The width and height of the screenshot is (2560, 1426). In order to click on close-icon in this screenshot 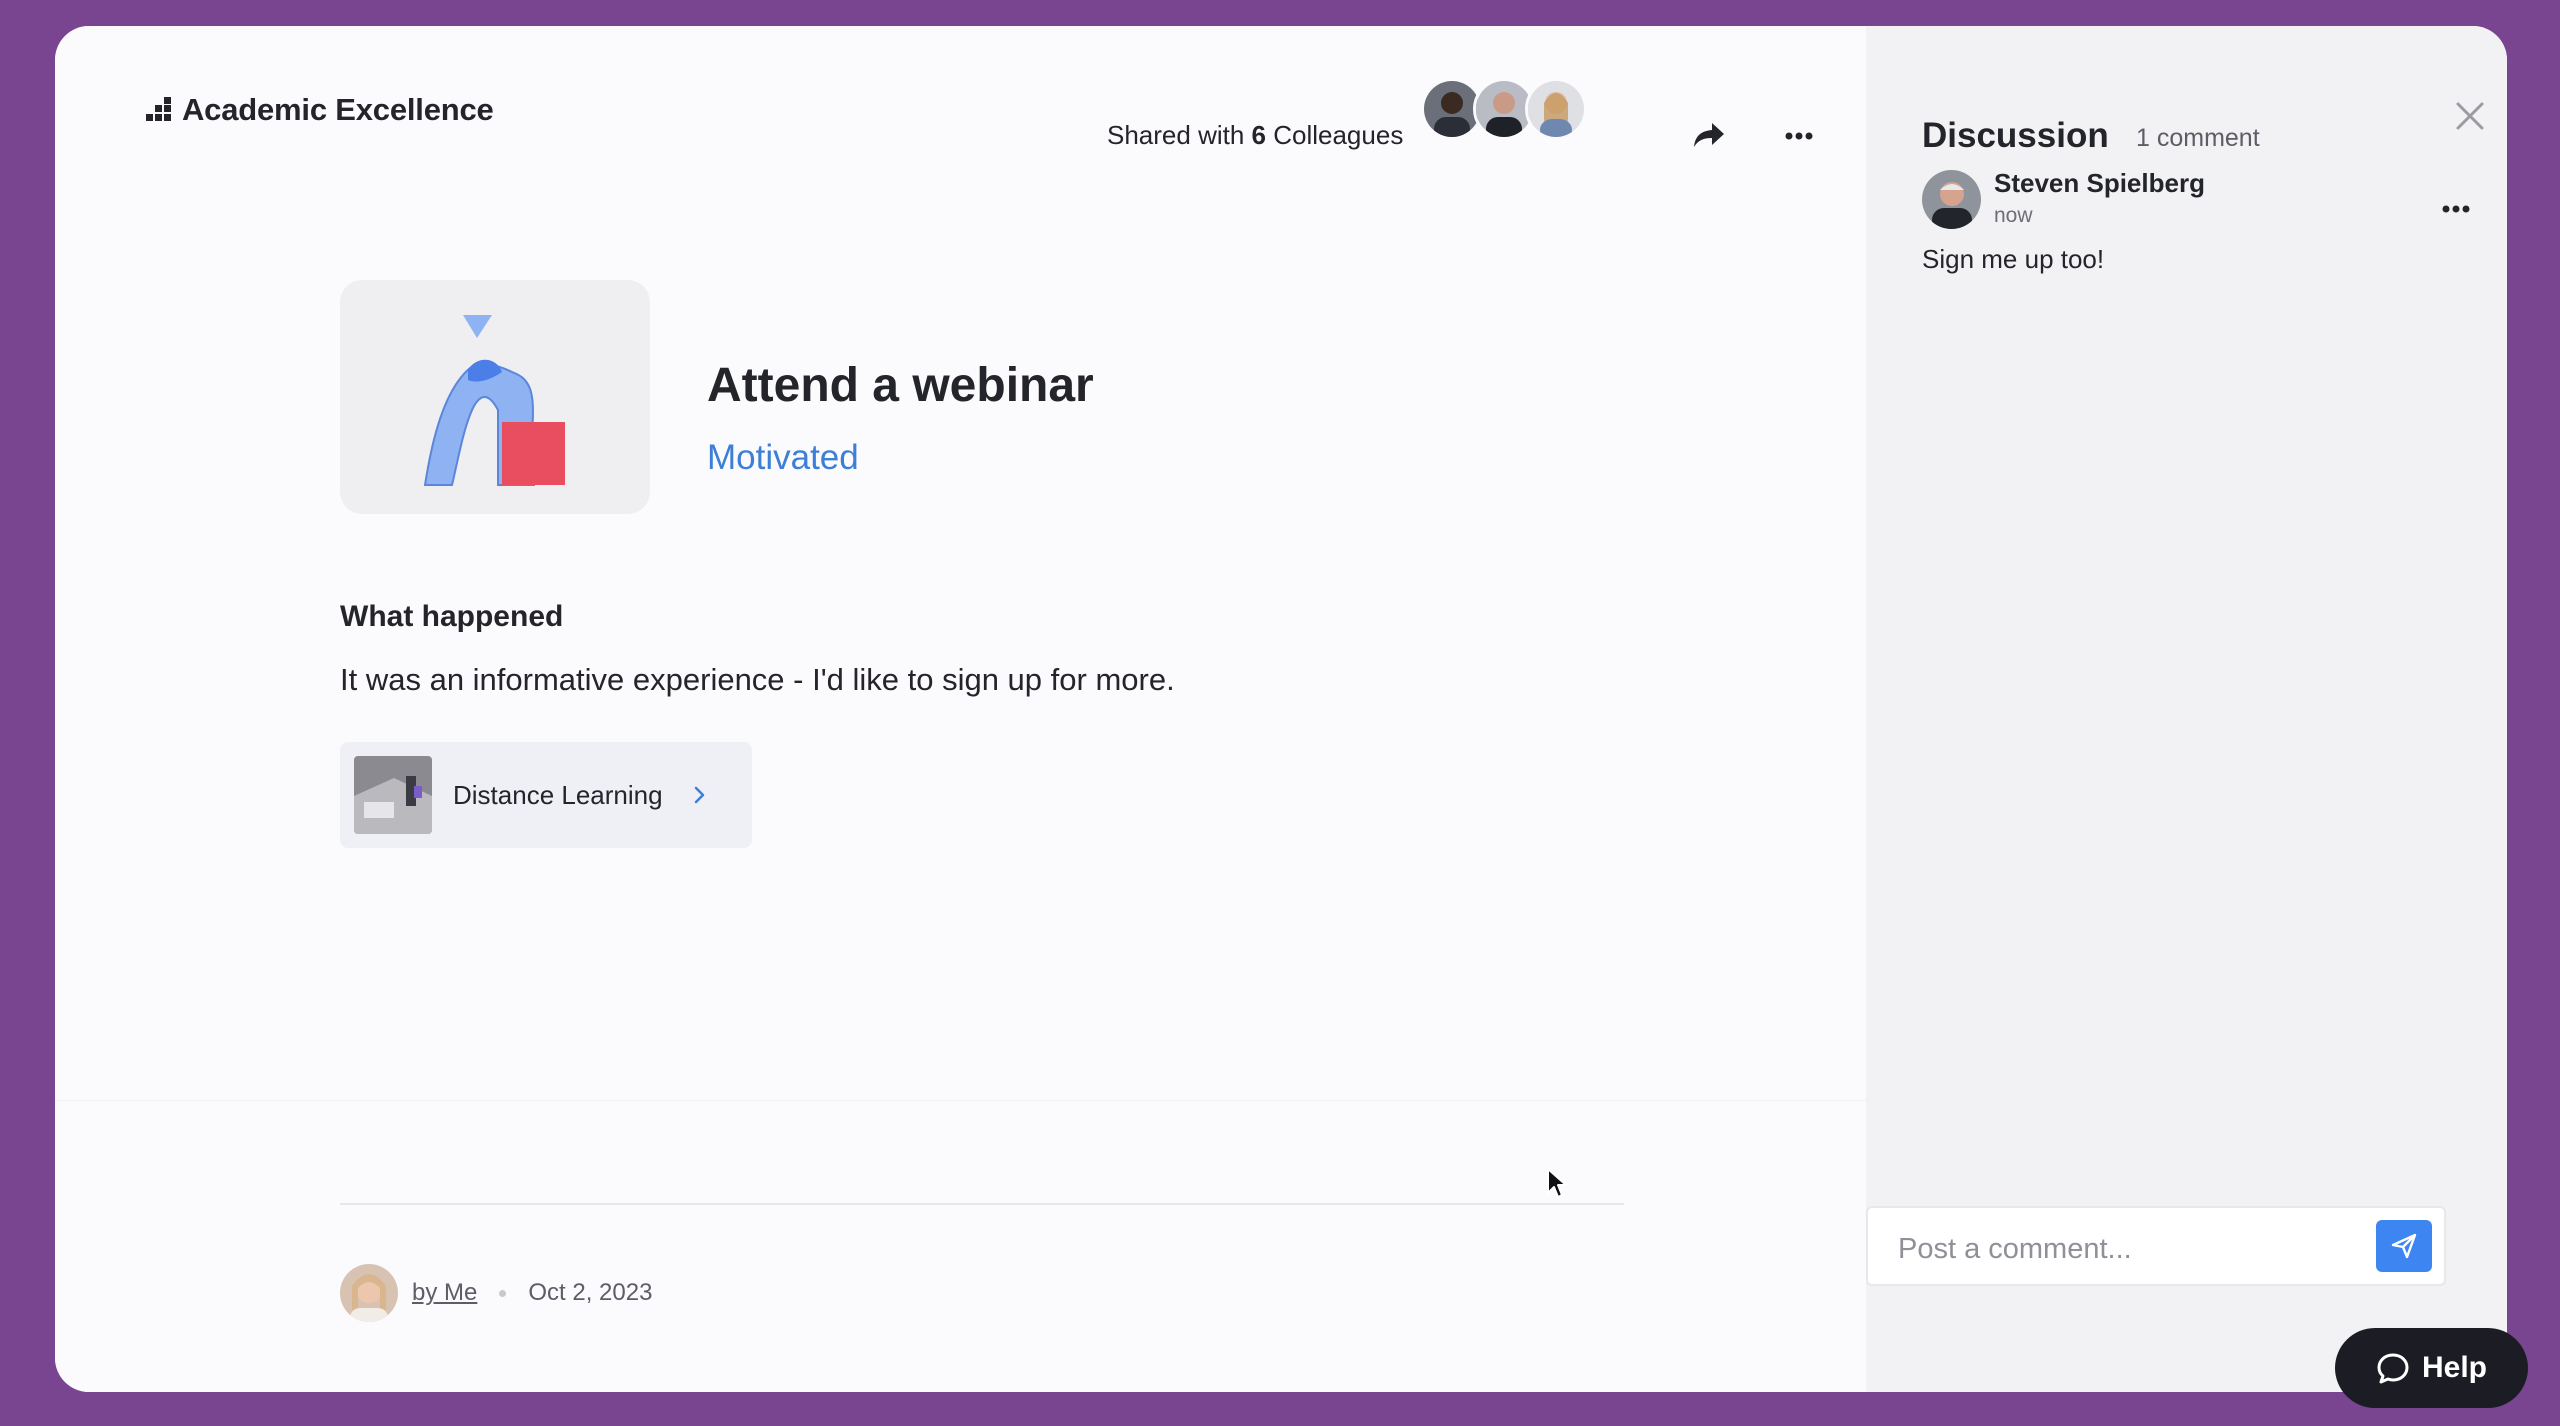, I will do `click(2470, 116)`.